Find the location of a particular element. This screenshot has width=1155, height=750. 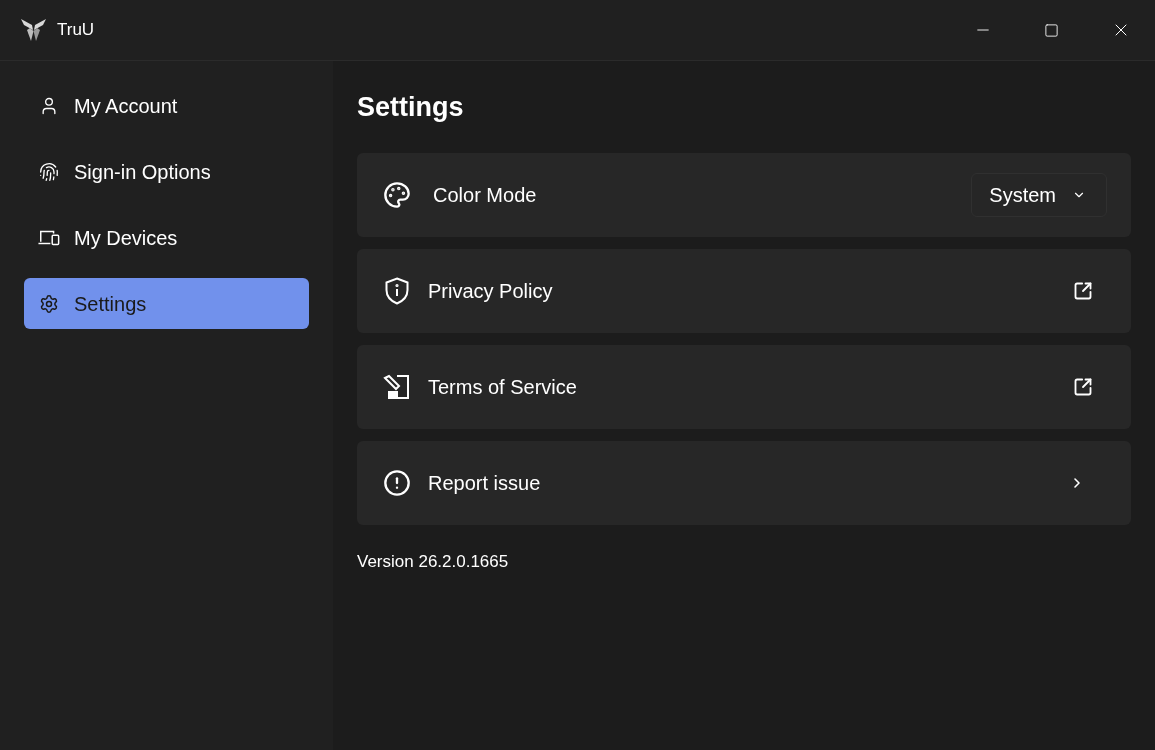

color-mode-dropdown: System is located at coordinates (1039, 195).